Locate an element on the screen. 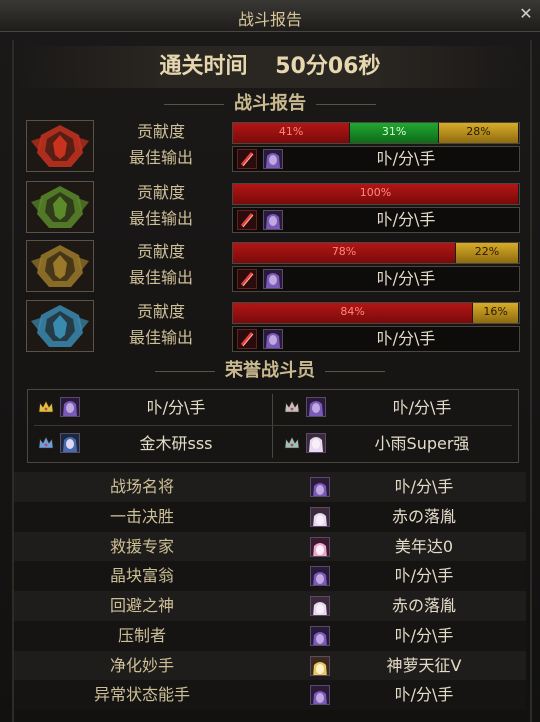 The height and width of the screenshot is (722, 540). honor-member: 小雨Super强 is located at coordinates (396, 443).